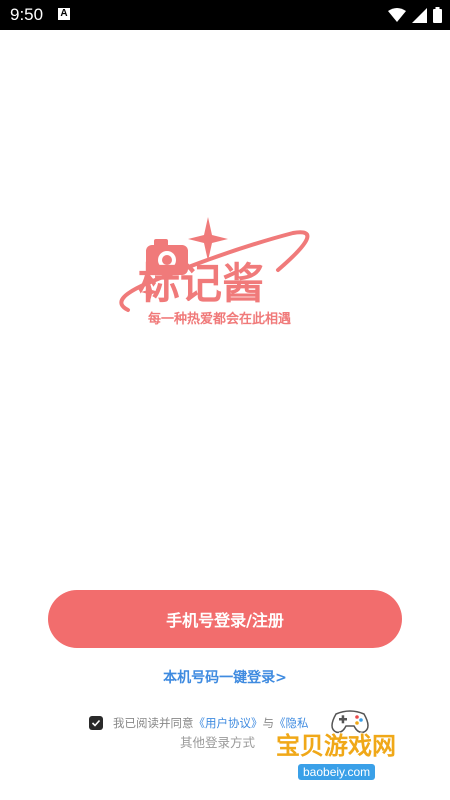 The width and height of the screenshot is (450, 800). I want to click on status-icons, so click(415, 15).